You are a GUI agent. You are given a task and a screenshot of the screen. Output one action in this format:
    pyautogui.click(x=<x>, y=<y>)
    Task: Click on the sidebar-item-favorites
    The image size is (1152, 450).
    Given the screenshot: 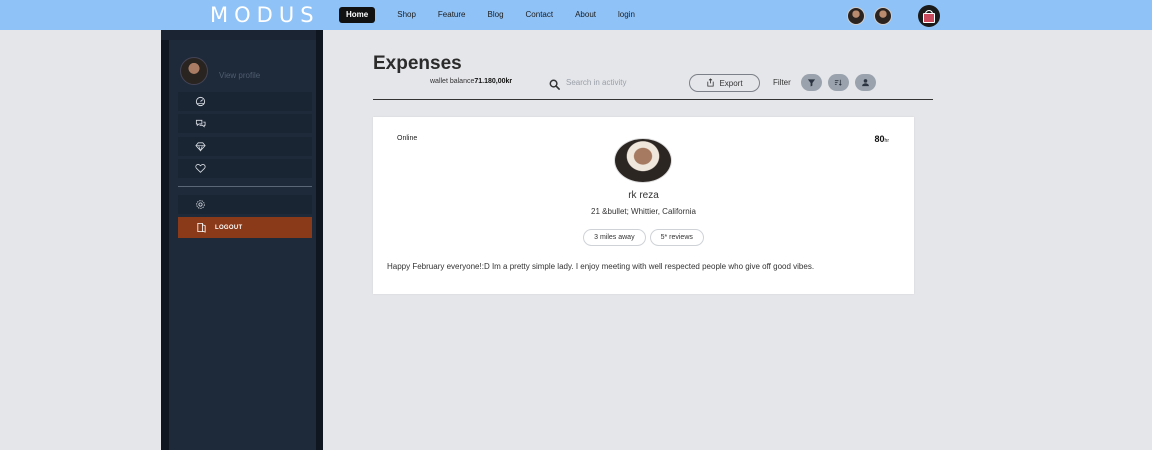 What is the action you would take?
    pyautogui.click(x=245, y=168)
    